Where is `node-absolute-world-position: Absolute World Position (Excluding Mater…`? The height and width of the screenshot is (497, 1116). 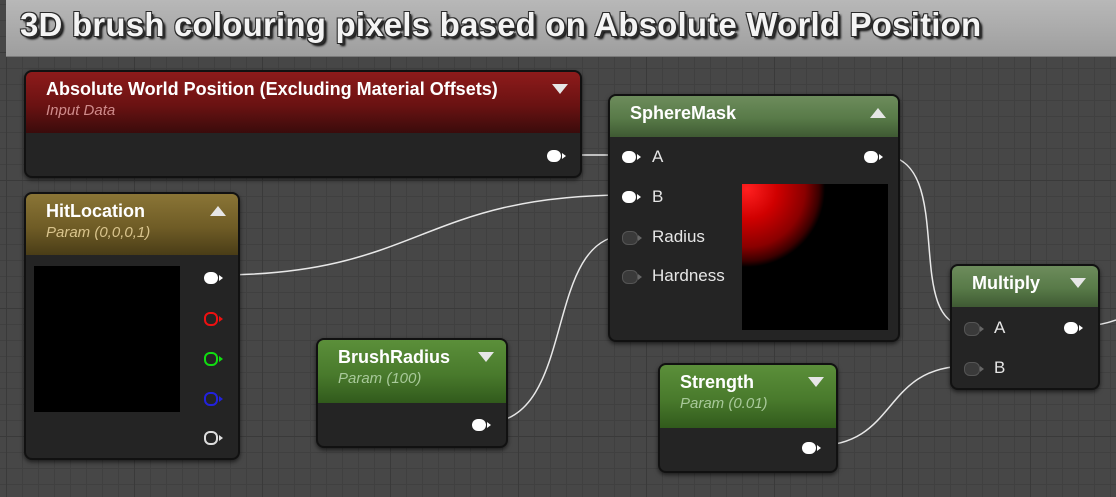 node-absolute-world-position: Absolute World Position (Excluding Mater… is located at coordinates (303, 124).